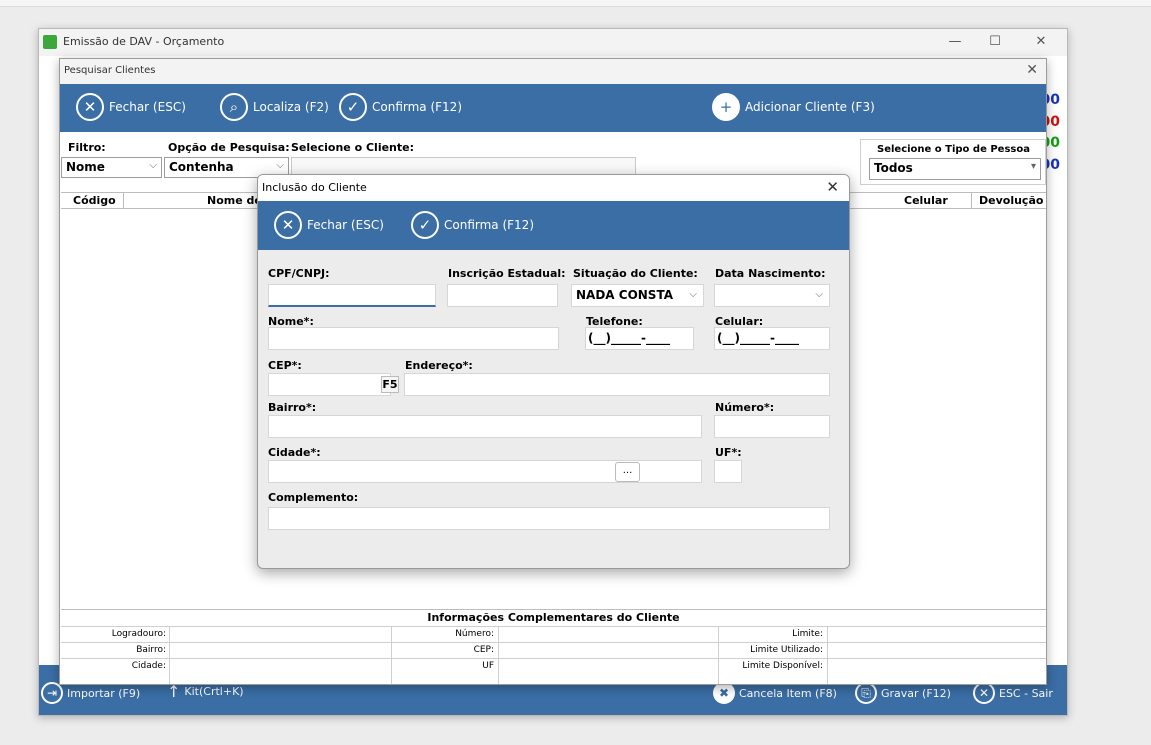 The width and height of the screenshot is (1151, 745). Describe the element at coordinates (214, 691) in the screenshot. I see `kit-label: Kit(Crtl+K)` at that location.